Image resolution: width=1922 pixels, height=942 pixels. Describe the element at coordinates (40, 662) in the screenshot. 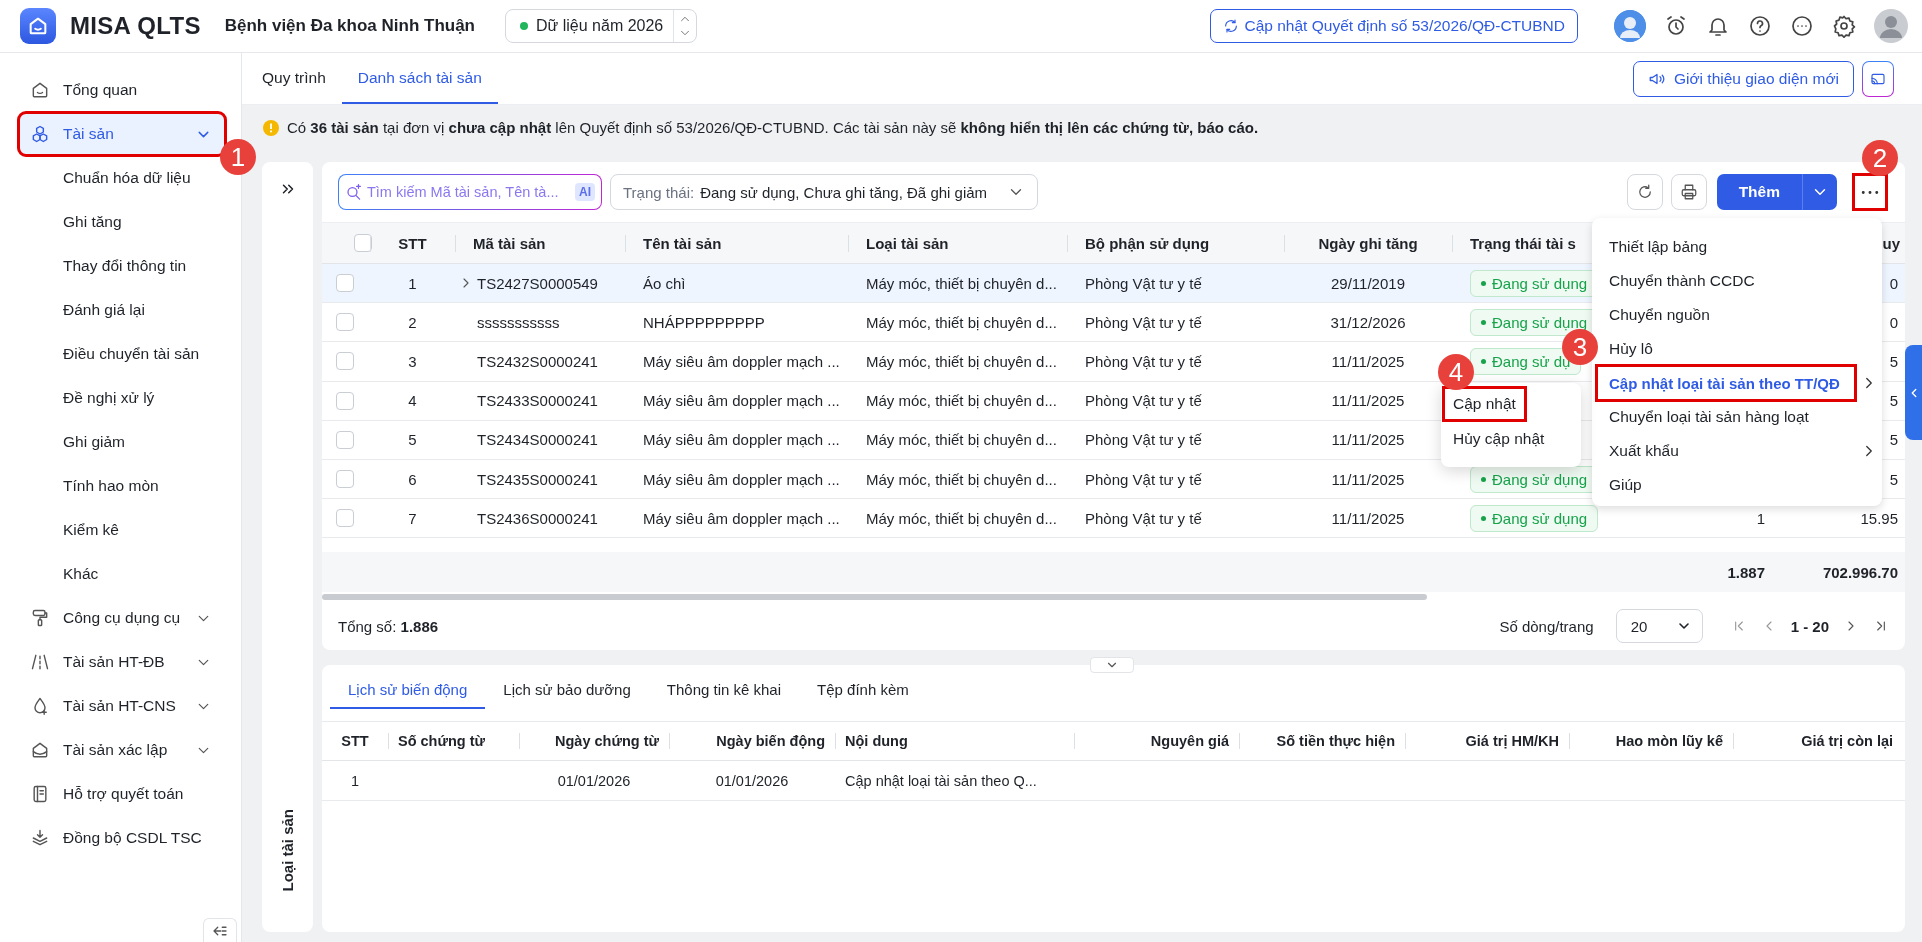

I see `road-icon` at that location.